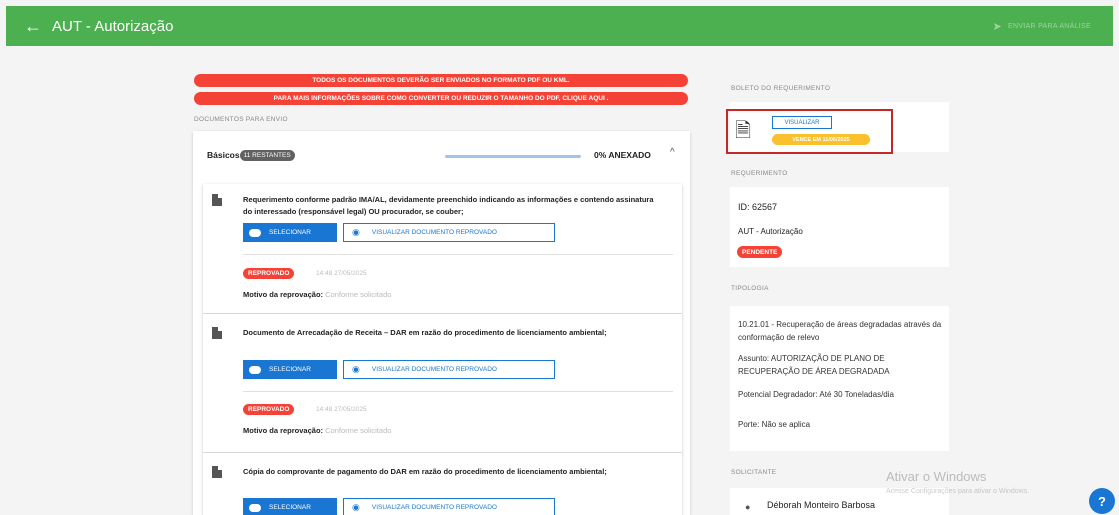 This screenshot has height=515, width=1119. Describe the element at coordinates (809, 131) in the screenshot. I see `highlight-box` at that location.